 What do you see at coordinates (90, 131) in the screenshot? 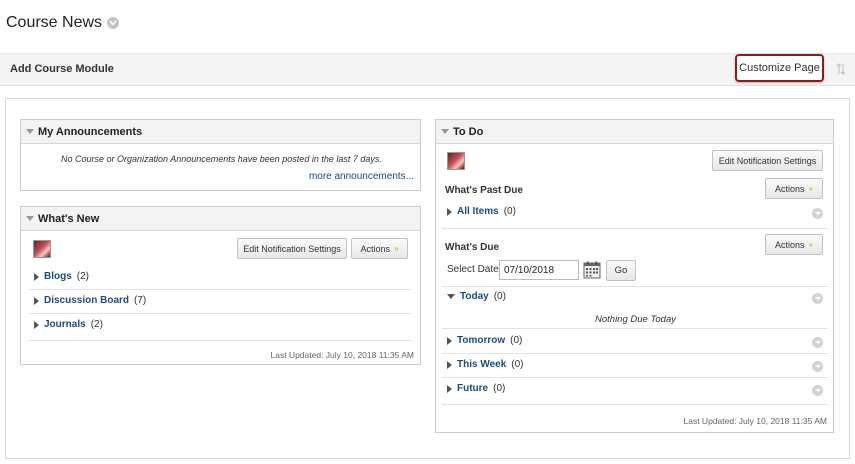
I see `module-title: My Announcements` at bounding box center [90, 131].